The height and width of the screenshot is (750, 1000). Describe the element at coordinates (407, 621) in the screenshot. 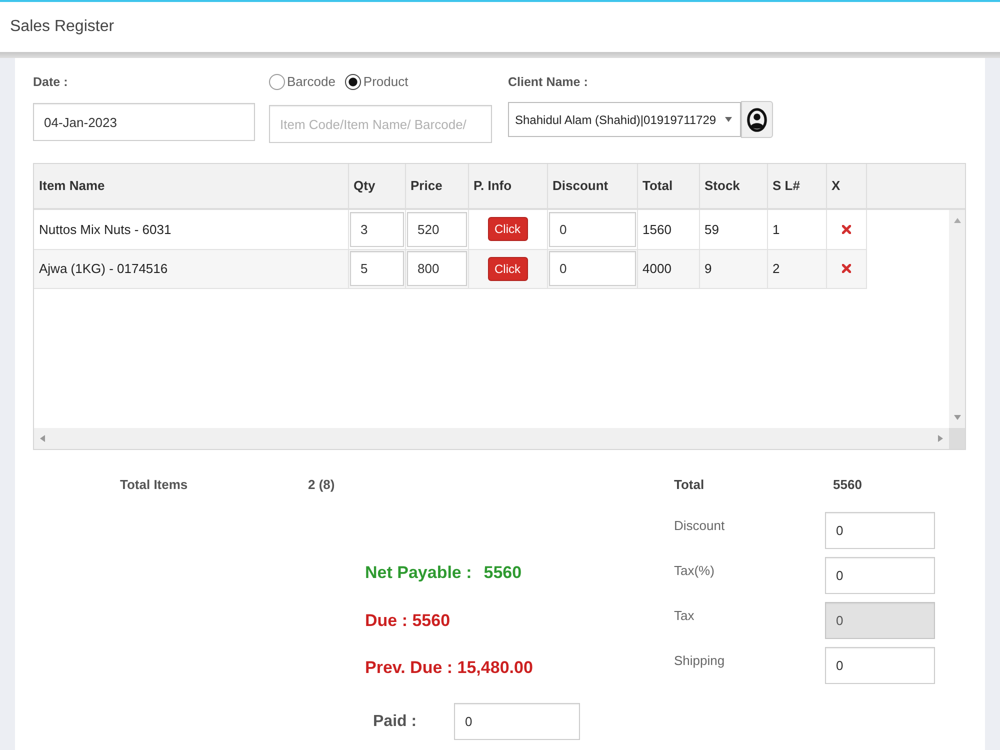

I see `due-amount: Due : 5560` at that location.